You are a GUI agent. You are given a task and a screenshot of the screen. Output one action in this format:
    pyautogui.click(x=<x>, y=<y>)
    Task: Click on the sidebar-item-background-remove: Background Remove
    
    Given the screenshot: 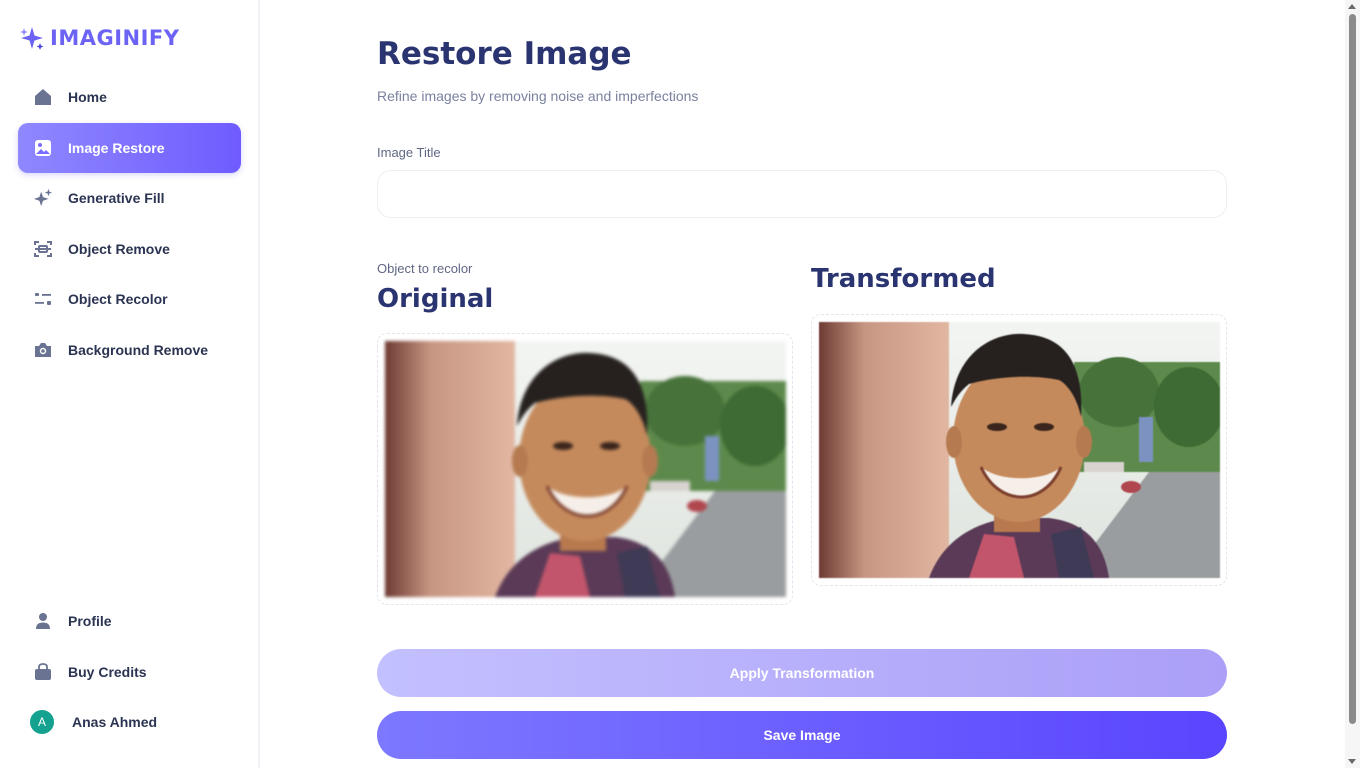 What is the action you would take?
    pyautogui.click(x=129, y=350)
    